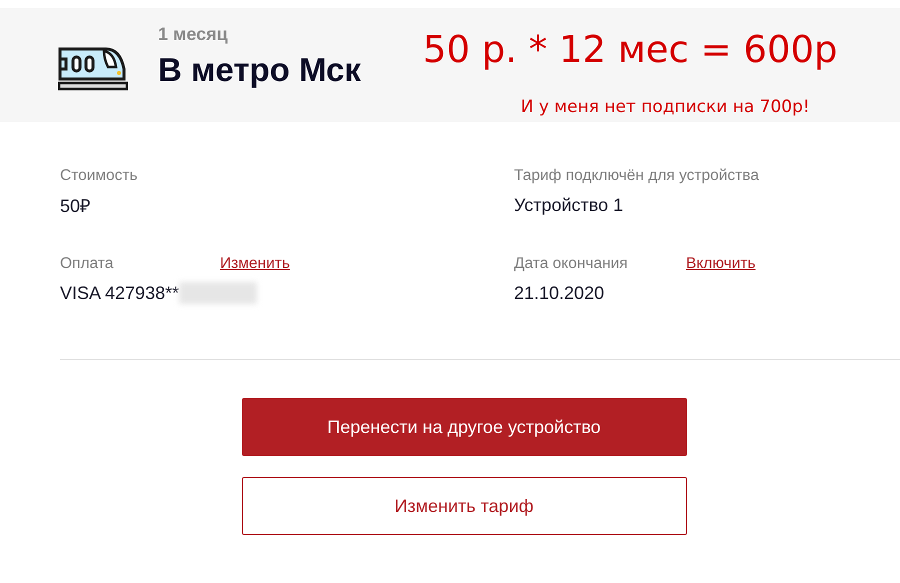 Image resolution: width=900 pixels, height=583 pixels. What do you see at coordinates (665, 107) in the screenshot?
I see `annotation-note: И у меня нет подписки на 700р!` at bounding box center [665, 107].